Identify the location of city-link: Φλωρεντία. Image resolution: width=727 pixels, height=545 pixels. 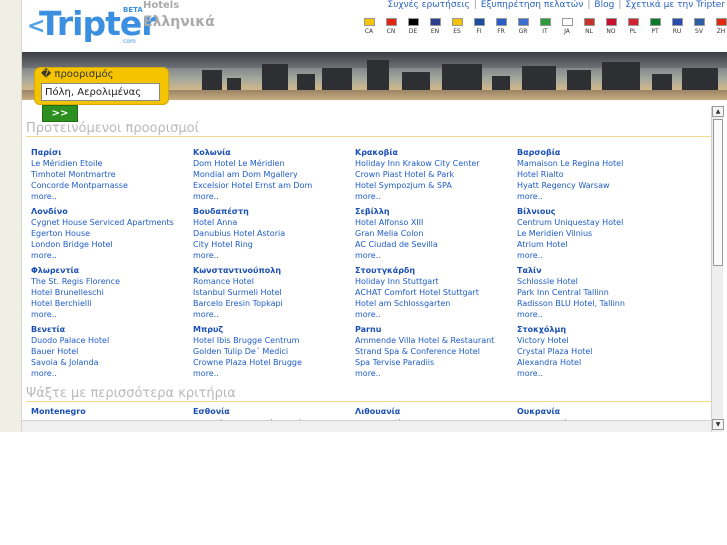
(112, 270).